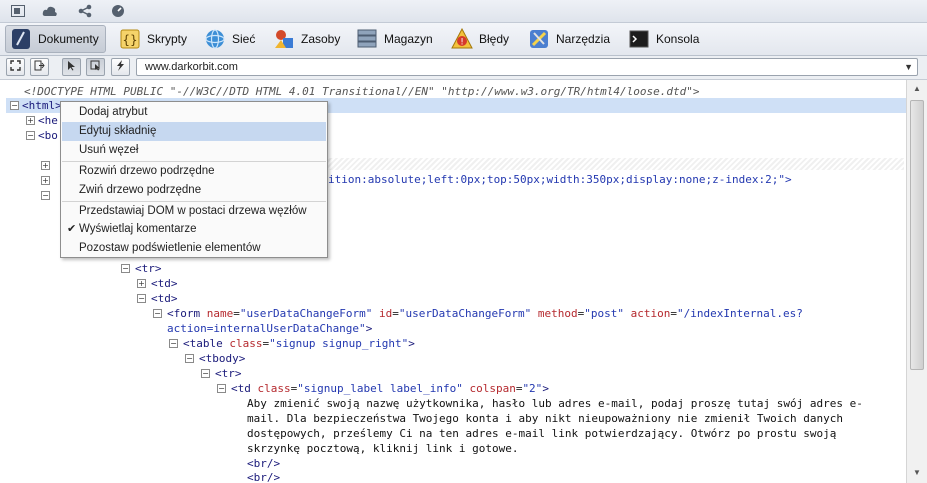 This screenshot has height=483, width=927. What do you see at coordinates (194, 190) in the screenshot?
I see `menu-item-collapse-subtree: Zwiń drzewo podrzędne` at bounding box center [194, 190].